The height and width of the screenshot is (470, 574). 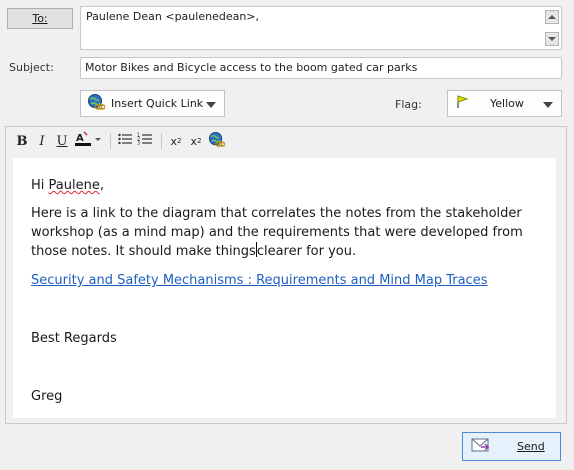 I want to click on subject-label: Subject:, so click(x=31, y=67).